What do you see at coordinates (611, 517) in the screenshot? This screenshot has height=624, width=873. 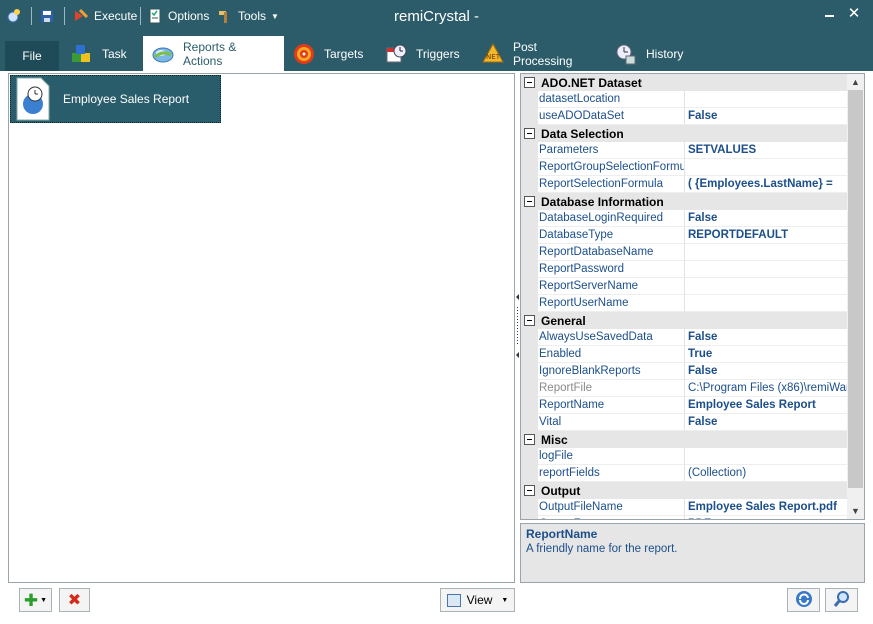 I see `property-name: OutputFormat` at bounding box center [611, 517].